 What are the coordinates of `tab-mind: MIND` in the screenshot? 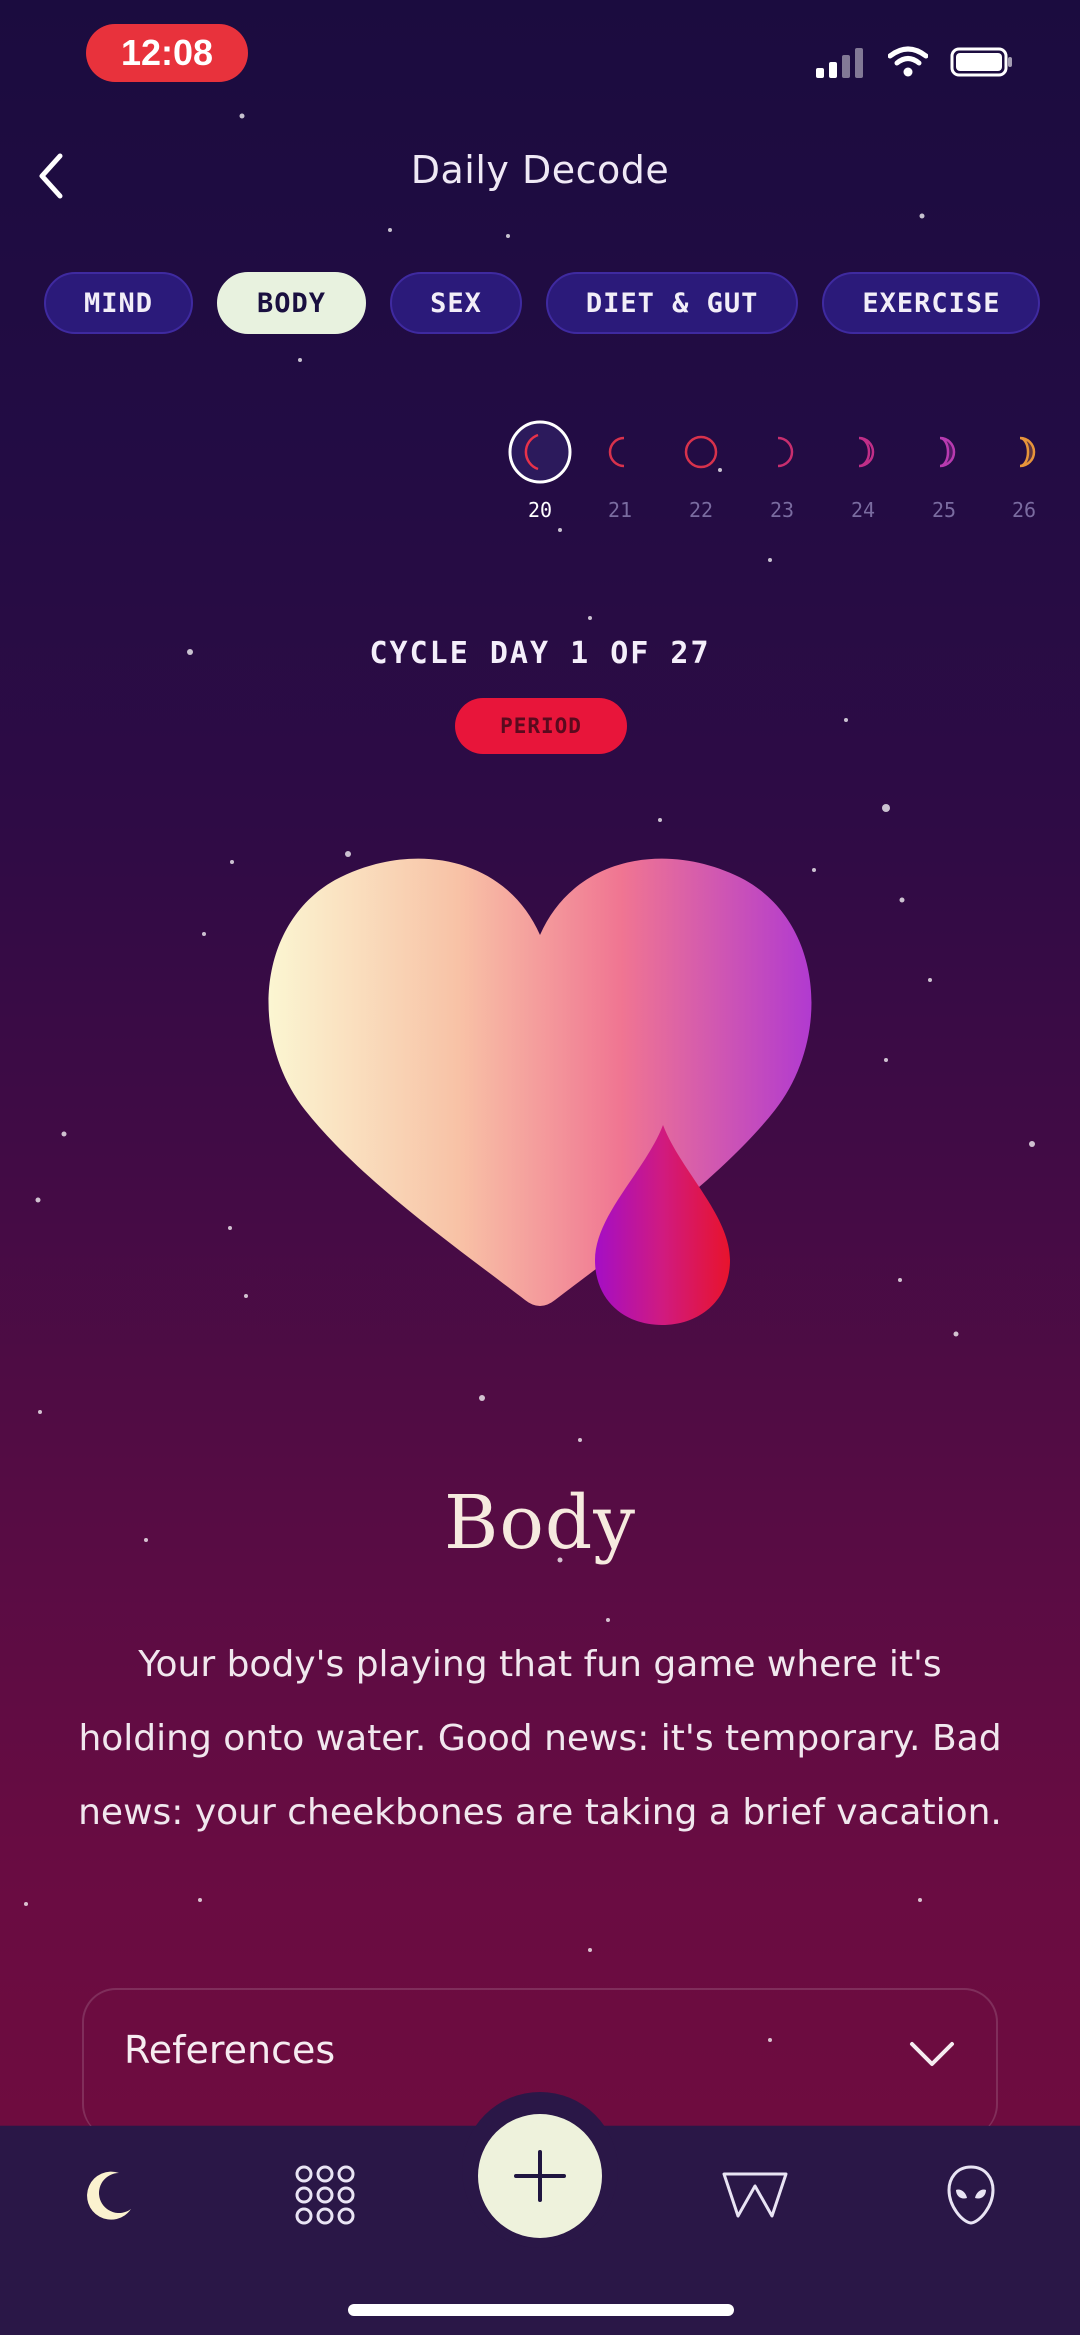 It's located at (119, 303).